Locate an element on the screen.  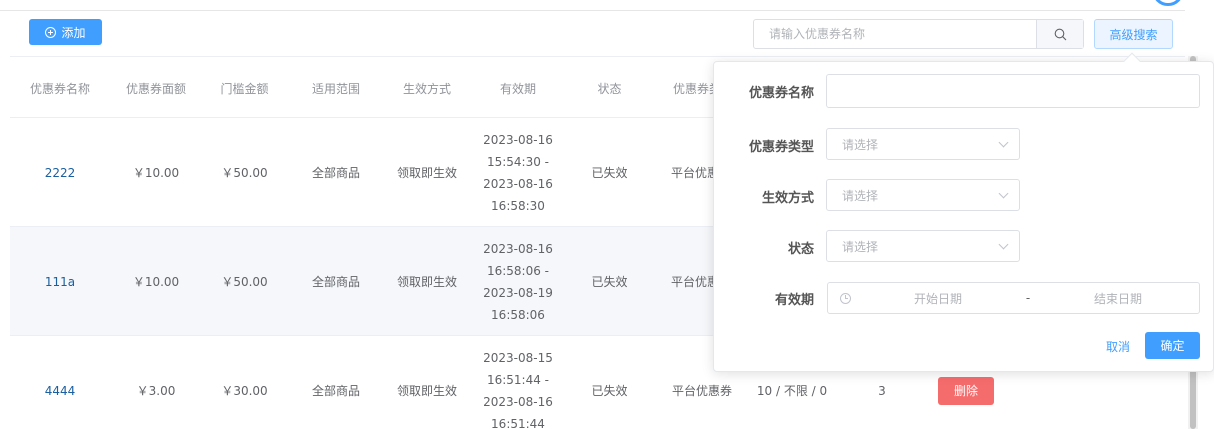
effect-mode-select: 请选择 is located at coordinates (923, 195).